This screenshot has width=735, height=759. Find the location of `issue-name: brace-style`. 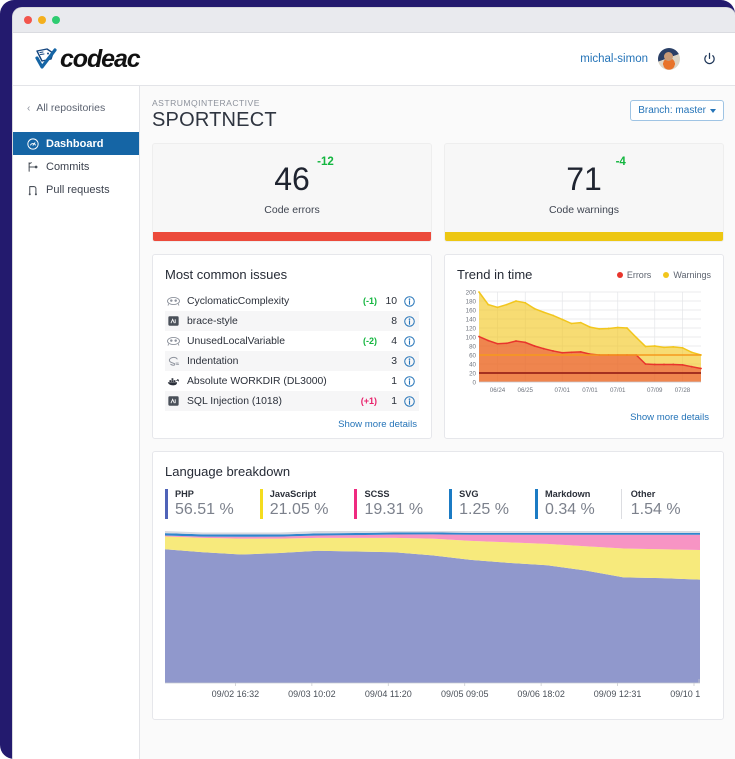

issue-name: brace-style is located at coordinates (212, 321).